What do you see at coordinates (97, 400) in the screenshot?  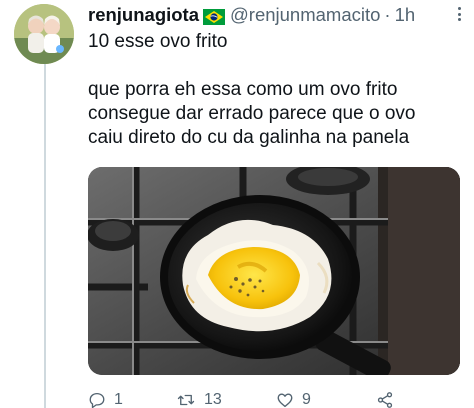 I see `reply-icon` at bounding box center [97, 400].